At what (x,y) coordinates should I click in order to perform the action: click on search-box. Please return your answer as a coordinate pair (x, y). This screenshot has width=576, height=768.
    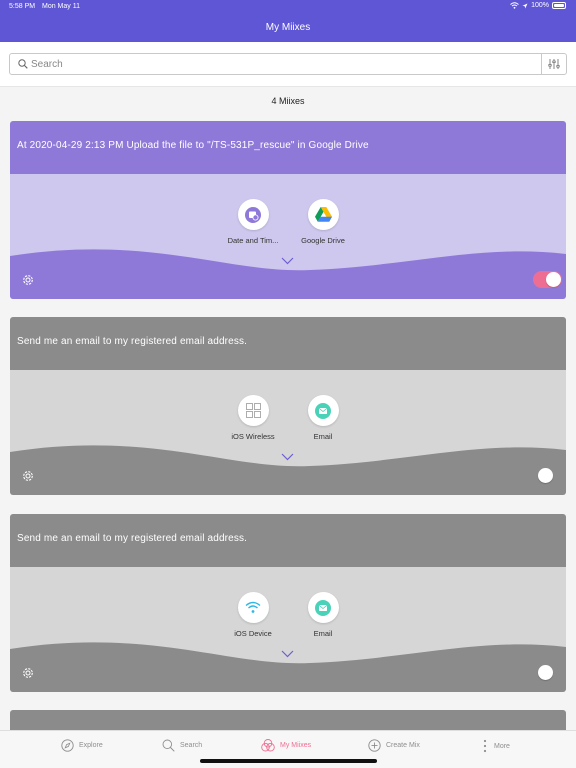
    Looking at the image, I should click on (288, 64).